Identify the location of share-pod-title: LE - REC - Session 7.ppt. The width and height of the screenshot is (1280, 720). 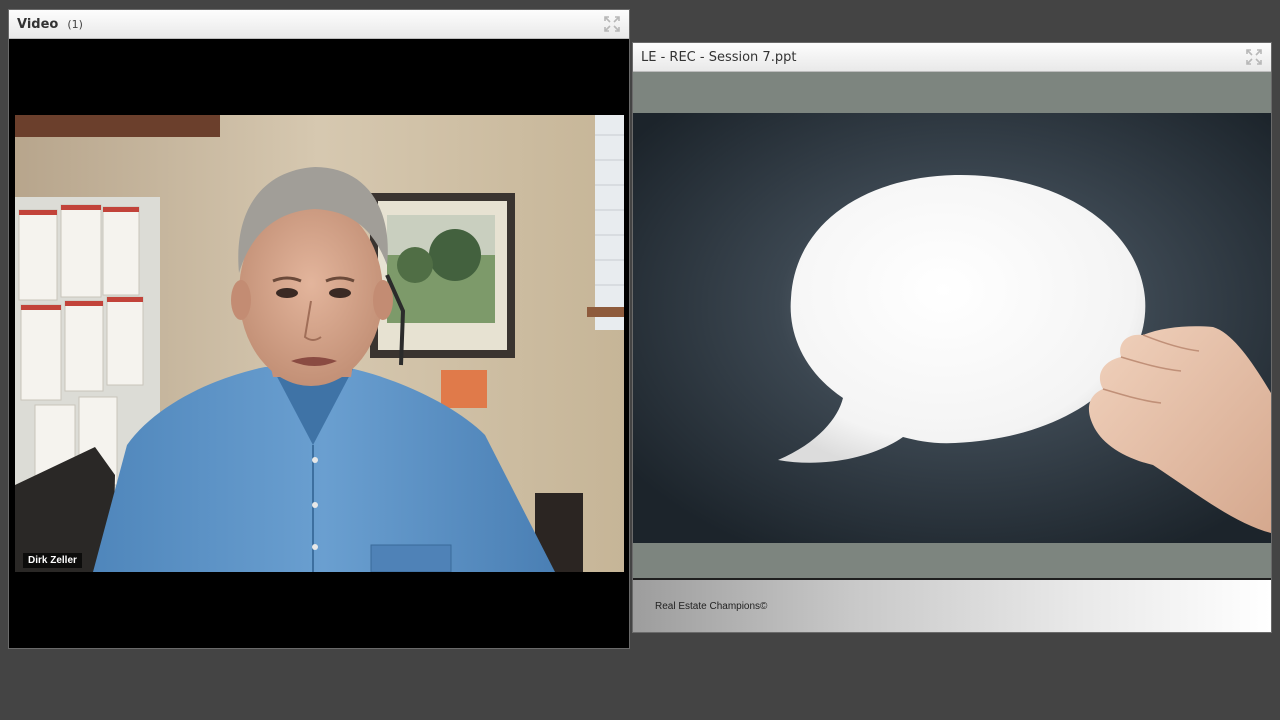
(719, 57).